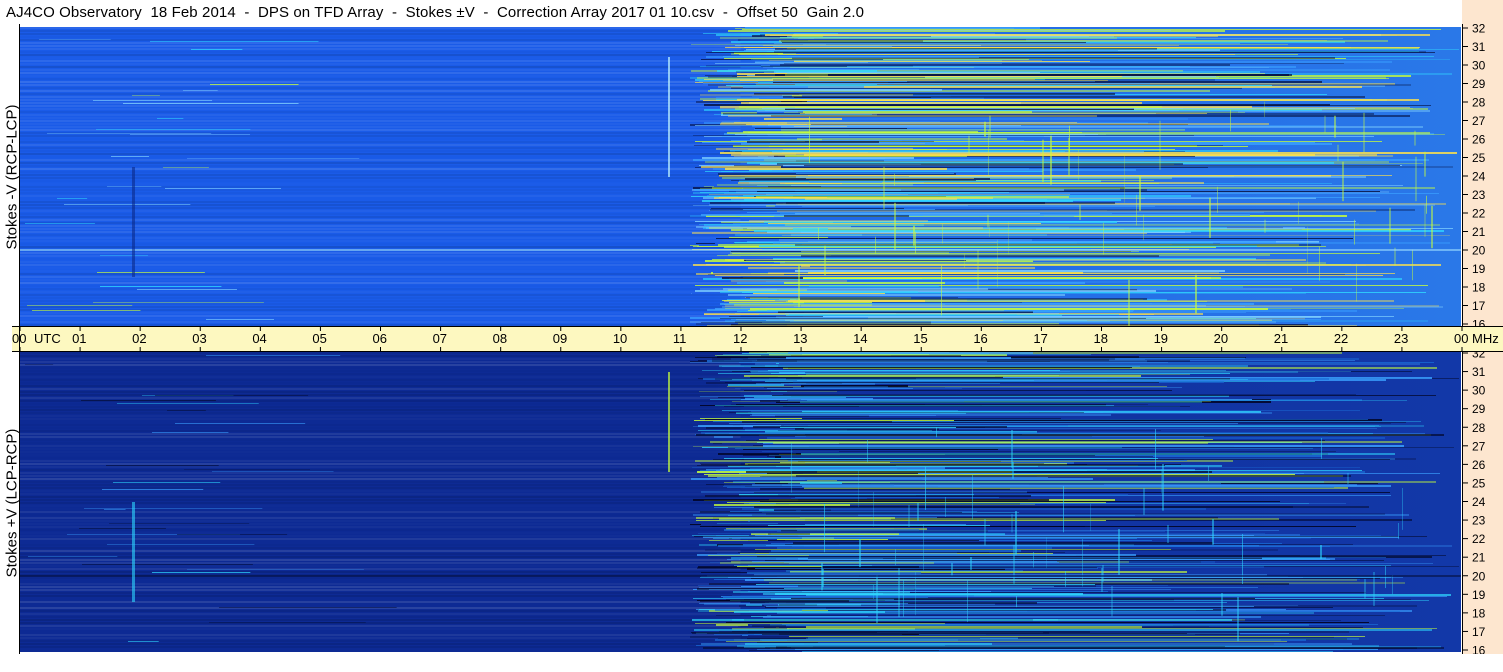 This screenshot has height=672, width=1503. I want to click on time-tick-label: 05, so click(319, 338).